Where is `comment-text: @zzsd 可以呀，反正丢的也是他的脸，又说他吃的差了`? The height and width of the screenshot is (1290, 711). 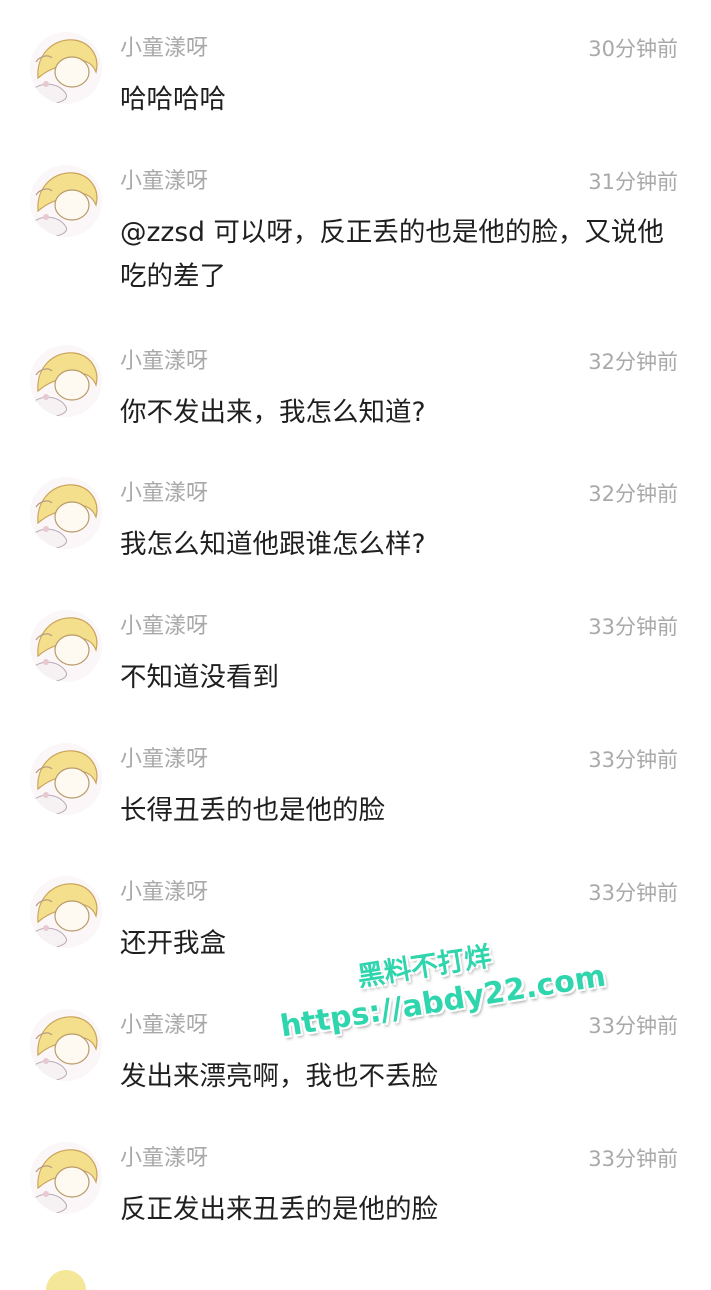
comment-text: @zzsd 可以呀，反正丢的也是他的脸，又说他吃的差了 is located at coordinates (392, 254).